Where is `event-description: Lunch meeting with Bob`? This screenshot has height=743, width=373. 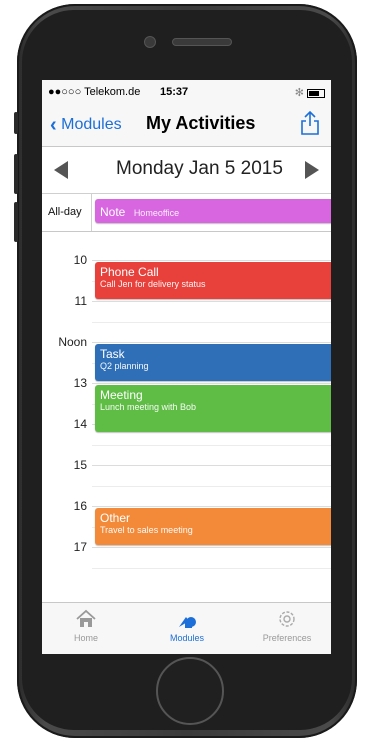 event-description: Lunch meeting with Bob is located at coordinates (148, 407).